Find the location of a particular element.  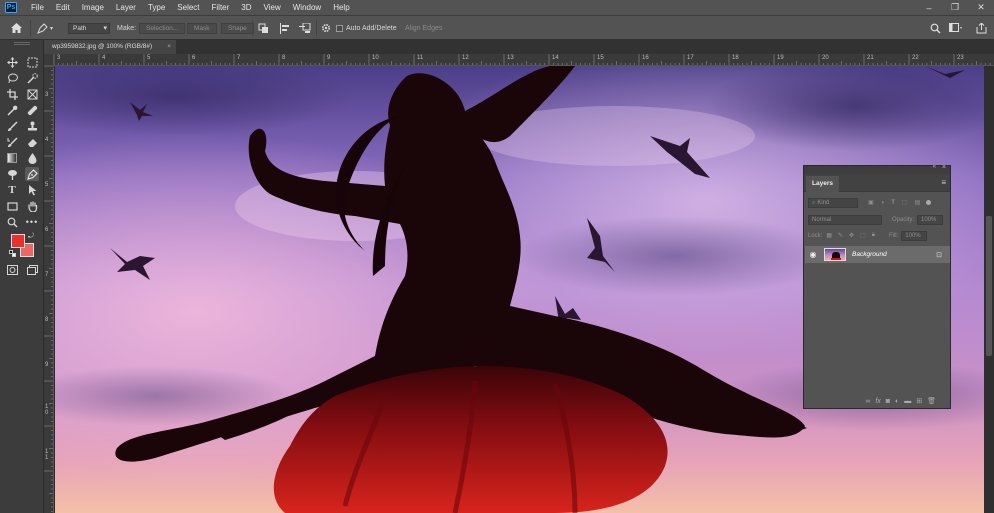

fill-field: 100% is located at coordinates (914, 235).